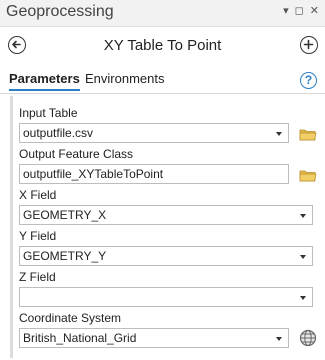  Describe the element at coordinates (286, 11) in the screenshot. I see `options-dropdown-icon: ▾` at that location.